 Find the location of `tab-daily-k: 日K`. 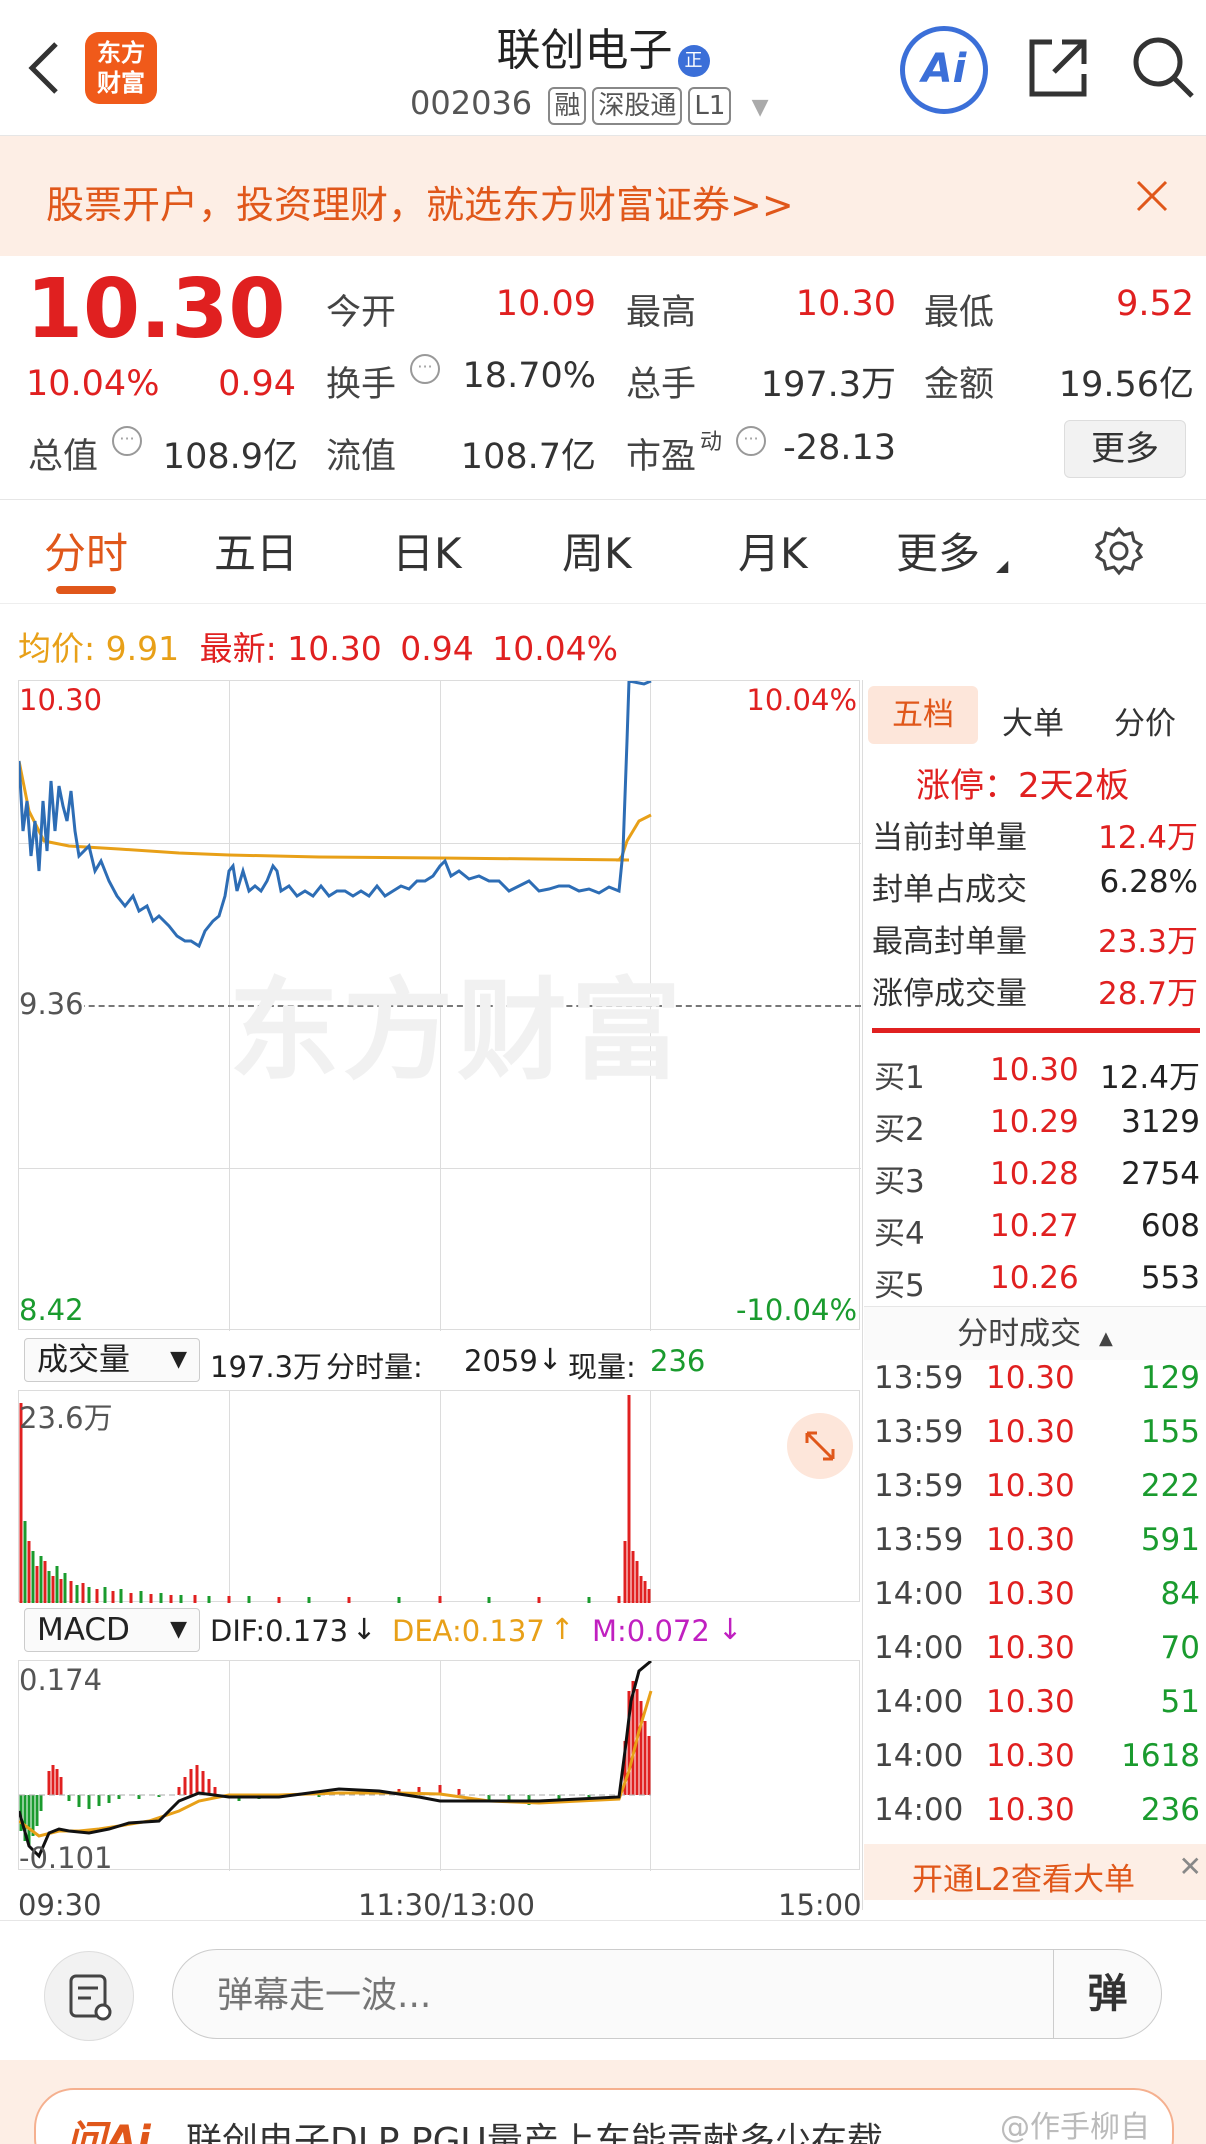

tab-daily-k: 日K is located at coordinates (427, 550).